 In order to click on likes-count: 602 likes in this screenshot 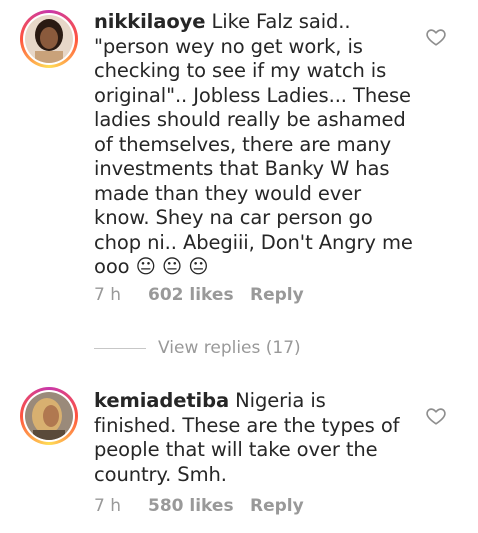, I will do `click(199, 295)`.